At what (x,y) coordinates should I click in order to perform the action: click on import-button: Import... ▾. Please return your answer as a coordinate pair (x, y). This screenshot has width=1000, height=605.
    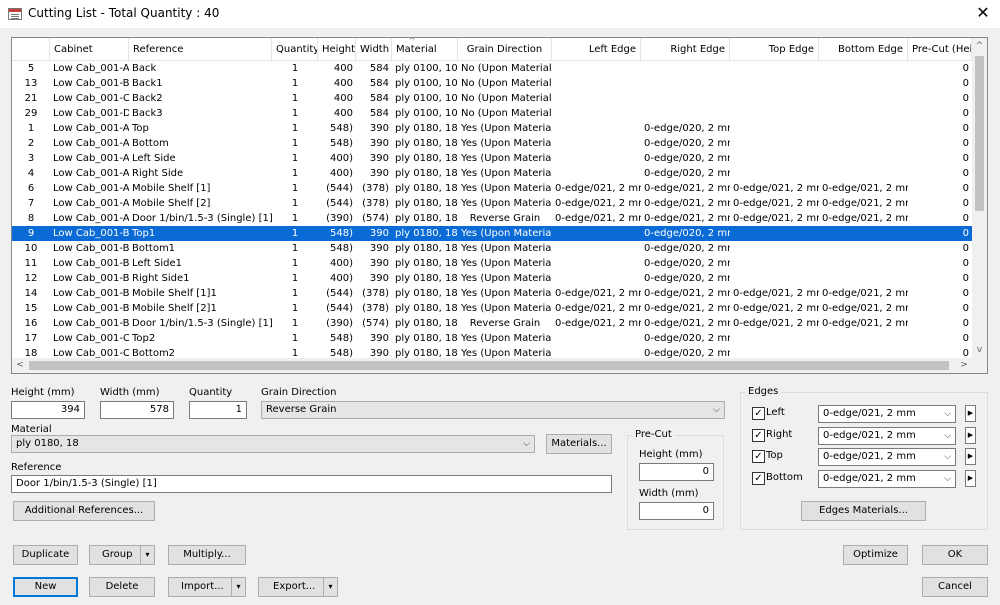
    Looking at the image, I should click on (207, 587).